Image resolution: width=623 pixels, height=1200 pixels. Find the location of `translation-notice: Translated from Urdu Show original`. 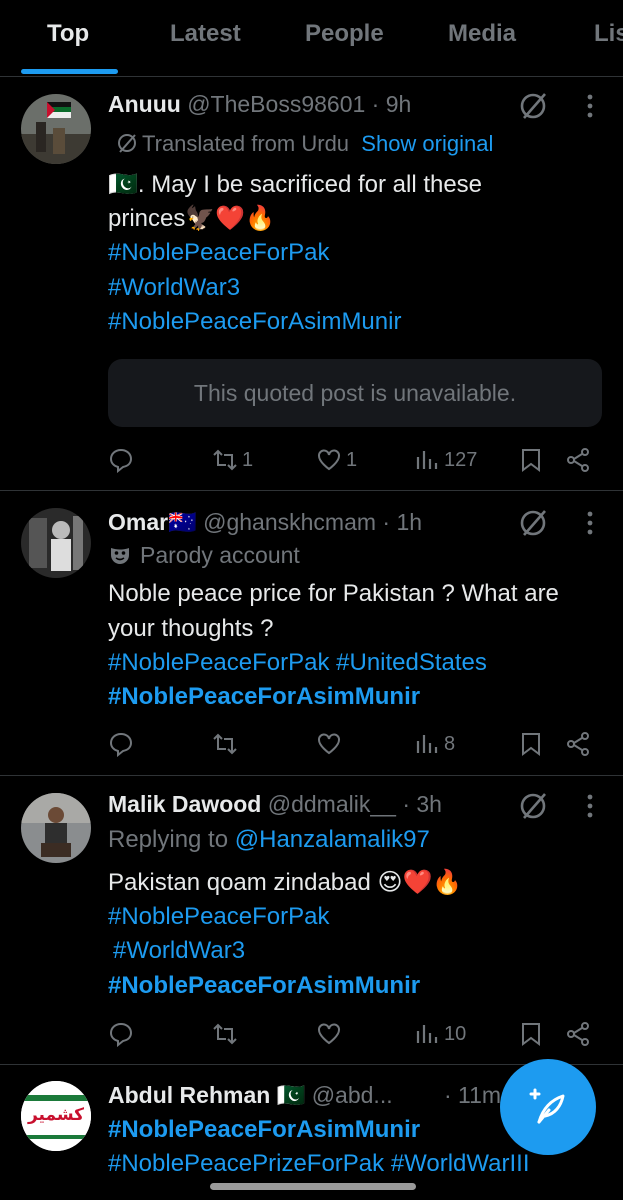

translation-notice: Translated from Urdu Show original is located at coordinates (300, 144).